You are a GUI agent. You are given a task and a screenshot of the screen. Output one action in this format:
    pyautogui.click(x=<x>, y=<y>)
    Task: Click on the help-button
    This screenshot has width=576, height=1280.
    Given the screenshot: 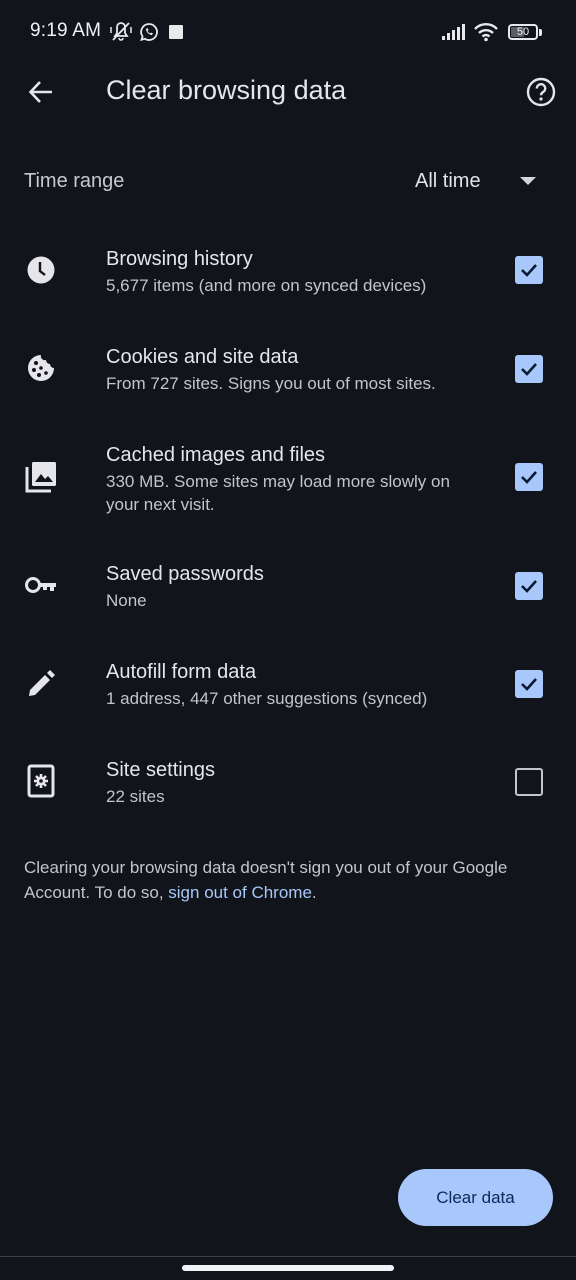 What is the action you would take?
    pyautogui.click(x=541, y=92)
    